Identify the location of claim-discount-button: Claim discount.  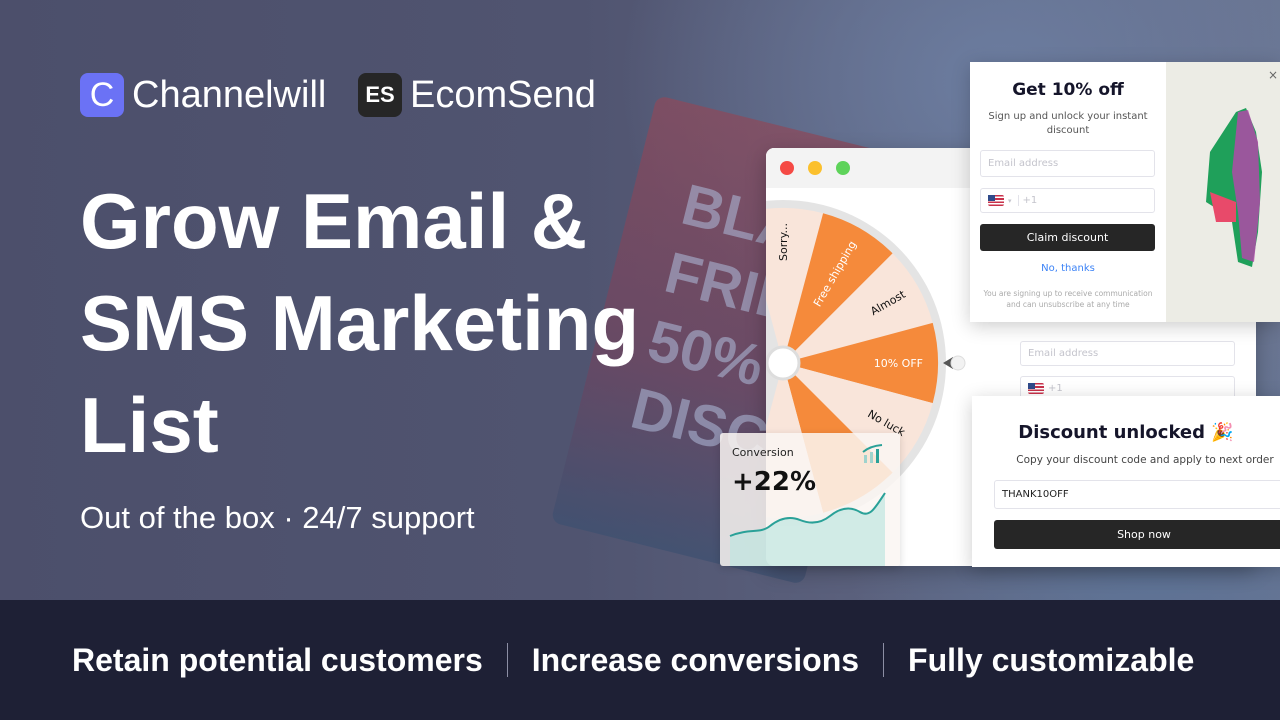
(1067, 237).